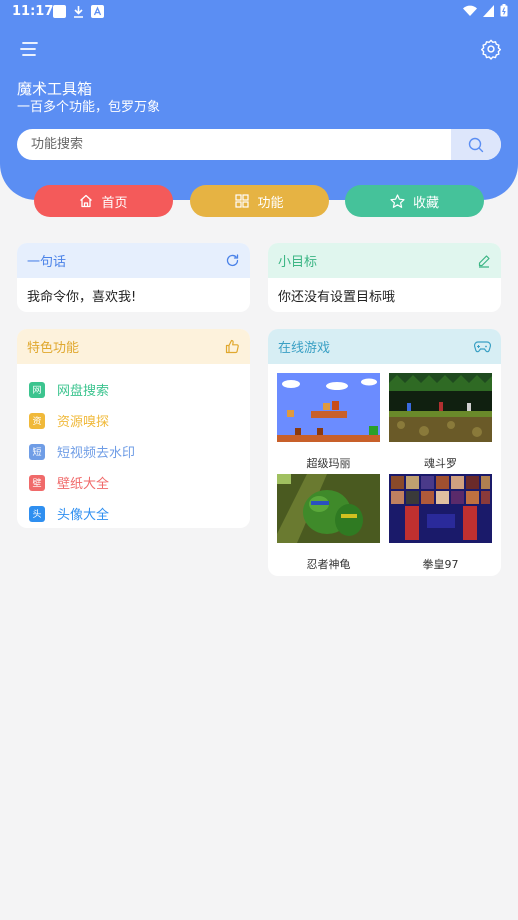  Describe the element at coordinates (33, 11) in the screenshot. I see `status-time: 11:17` at that location.